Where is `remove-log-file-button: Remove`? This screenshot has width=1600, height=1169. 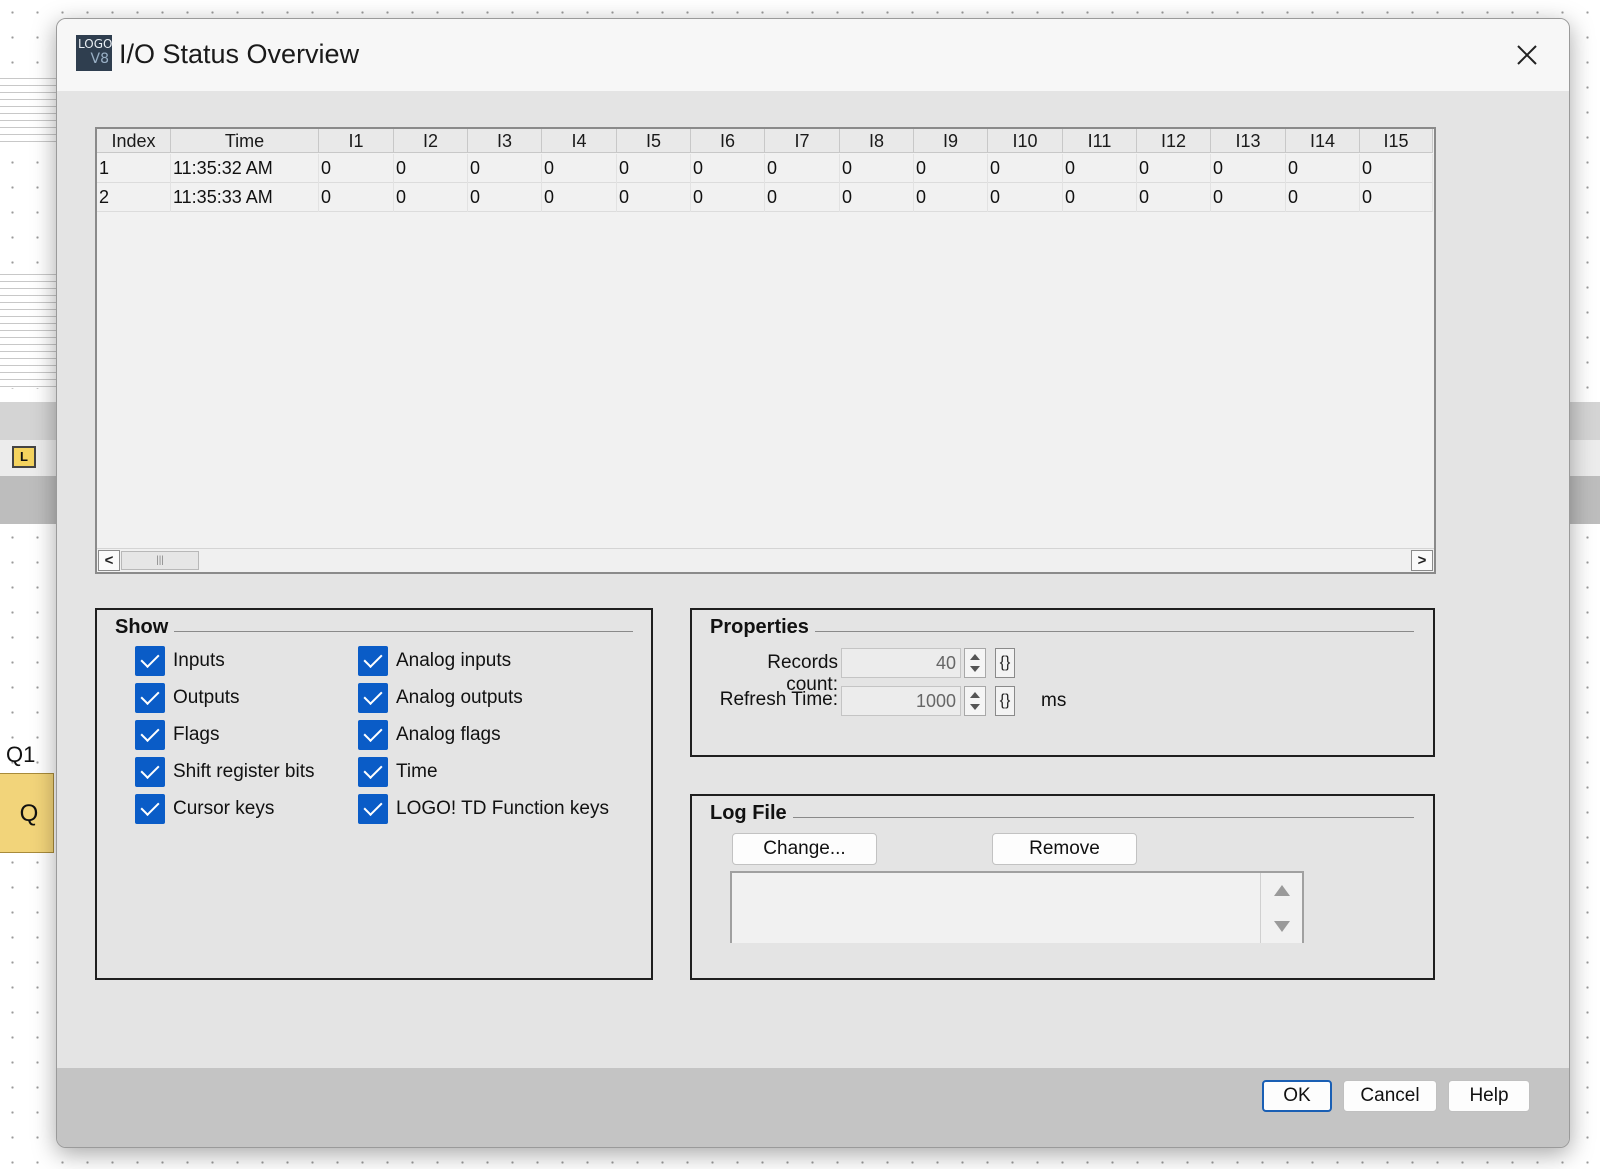 remove-log-file-button: Remove is located at coordinates (1064, 849).